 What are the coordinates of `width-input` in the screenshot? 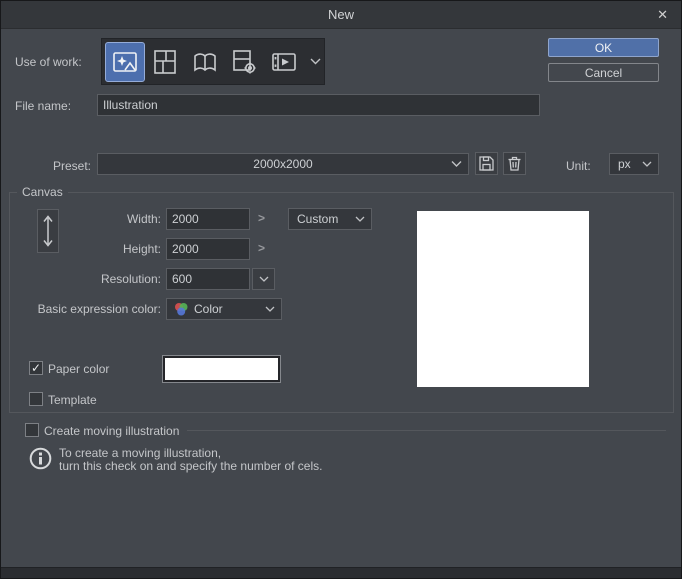 It's located at (208, 219).